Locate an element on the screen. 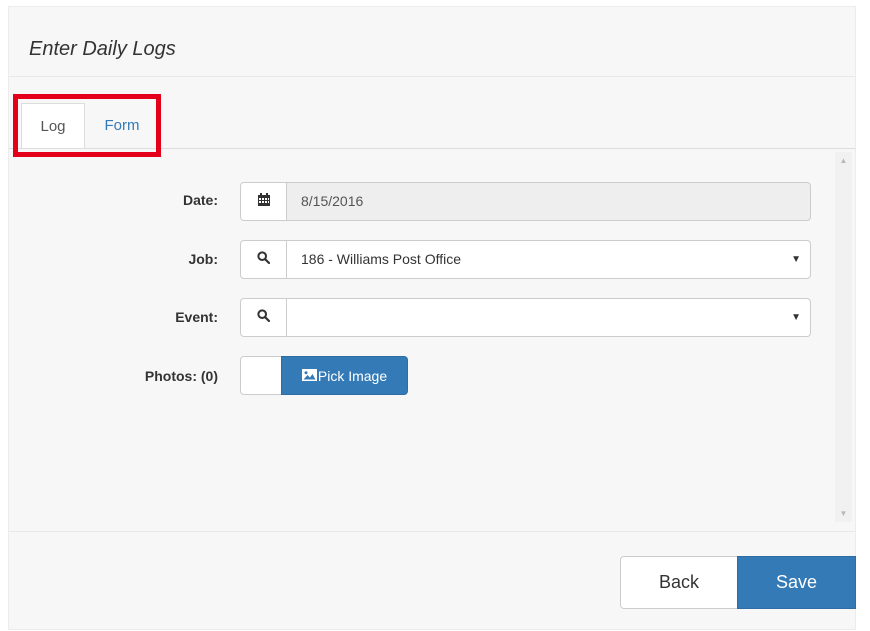 This screenshot has height=631, width=870. job-input-group: 186 - Williams Post Office ▼ is located at coordinates (525, 259).